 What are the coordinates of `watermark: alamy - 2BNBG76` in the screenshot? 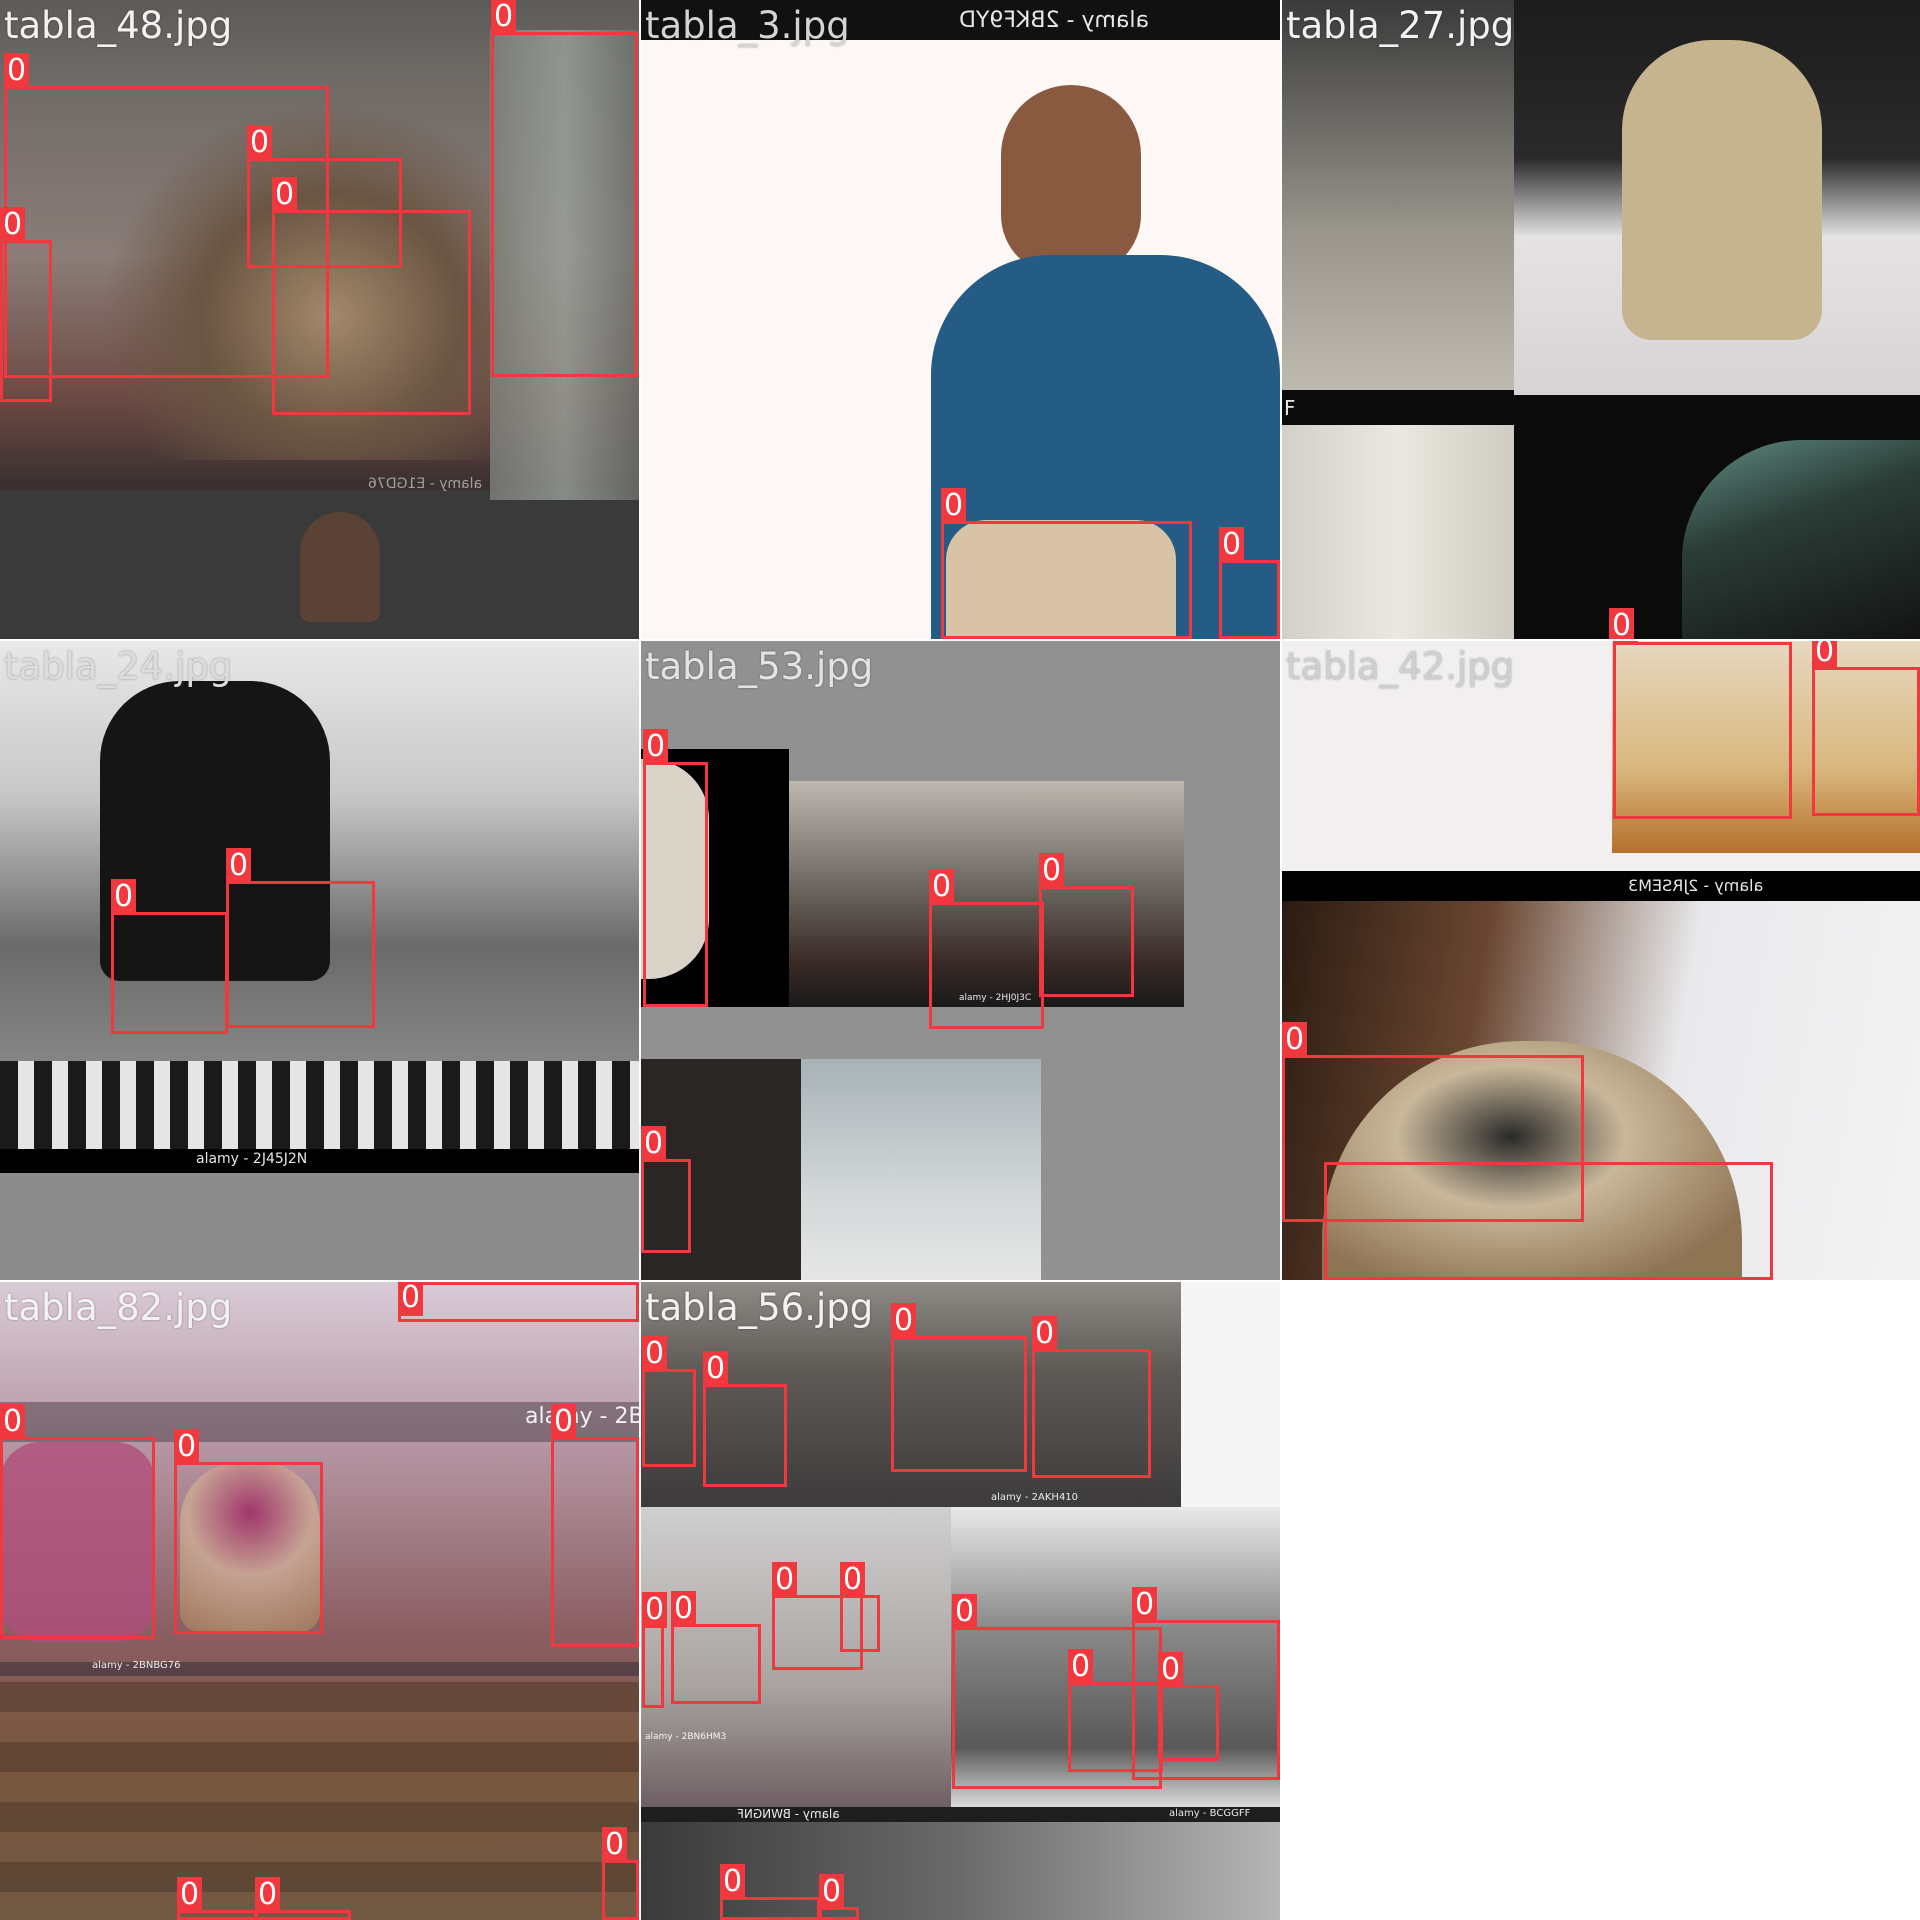 It's located at (136, 1665).